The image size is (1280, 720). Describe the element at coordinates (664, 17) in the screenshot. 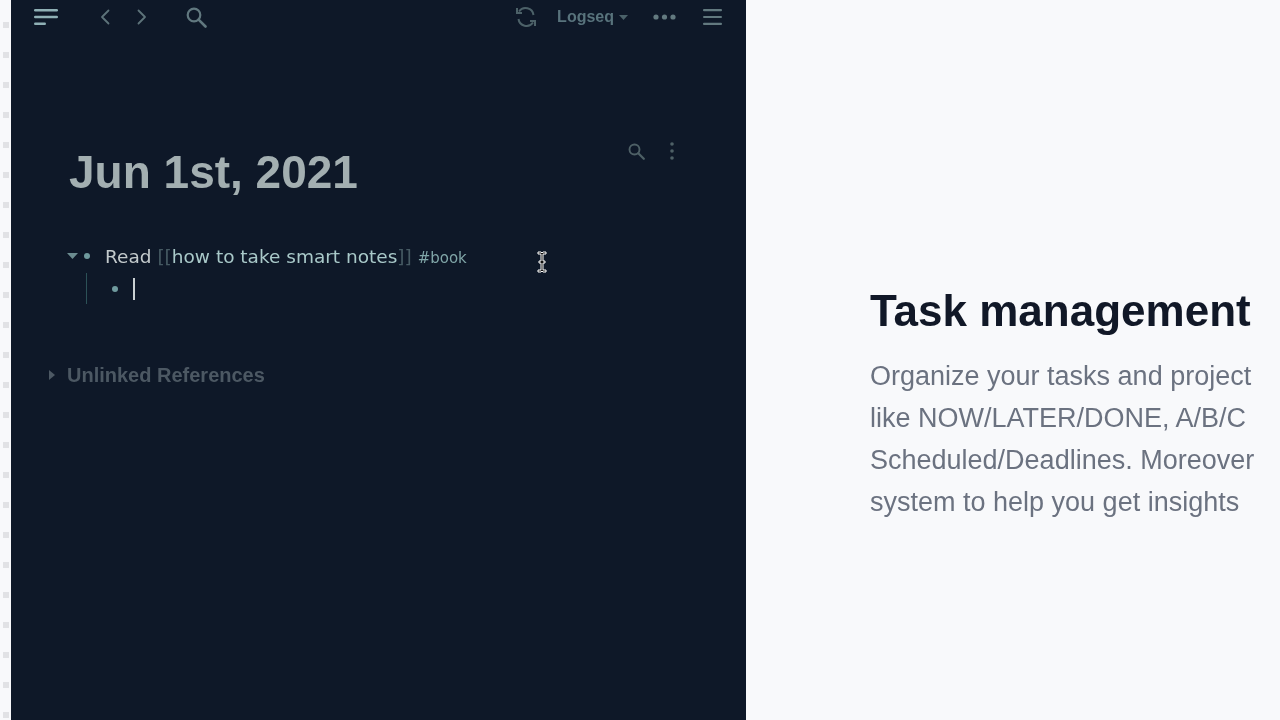

I see `more-icon` at that location.